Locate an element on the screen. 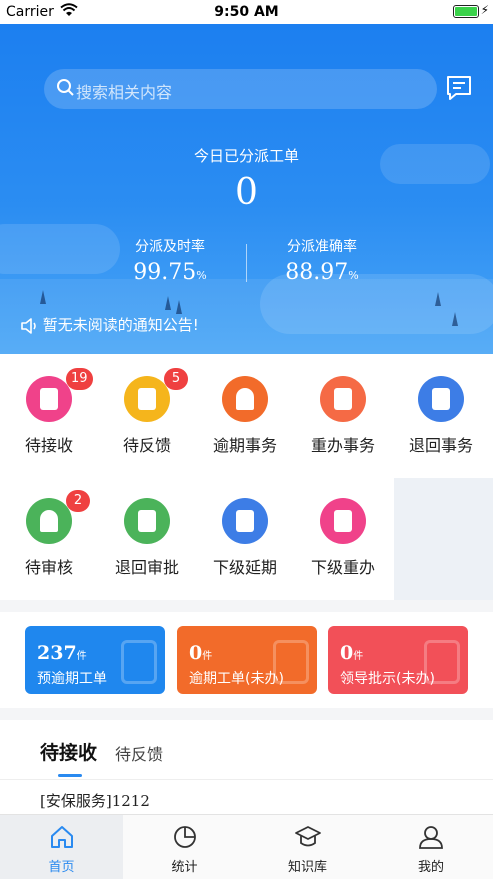 The image size is (493, 879). search-placeholder: 搜索相关内容 is located at coordinates (124, 92).